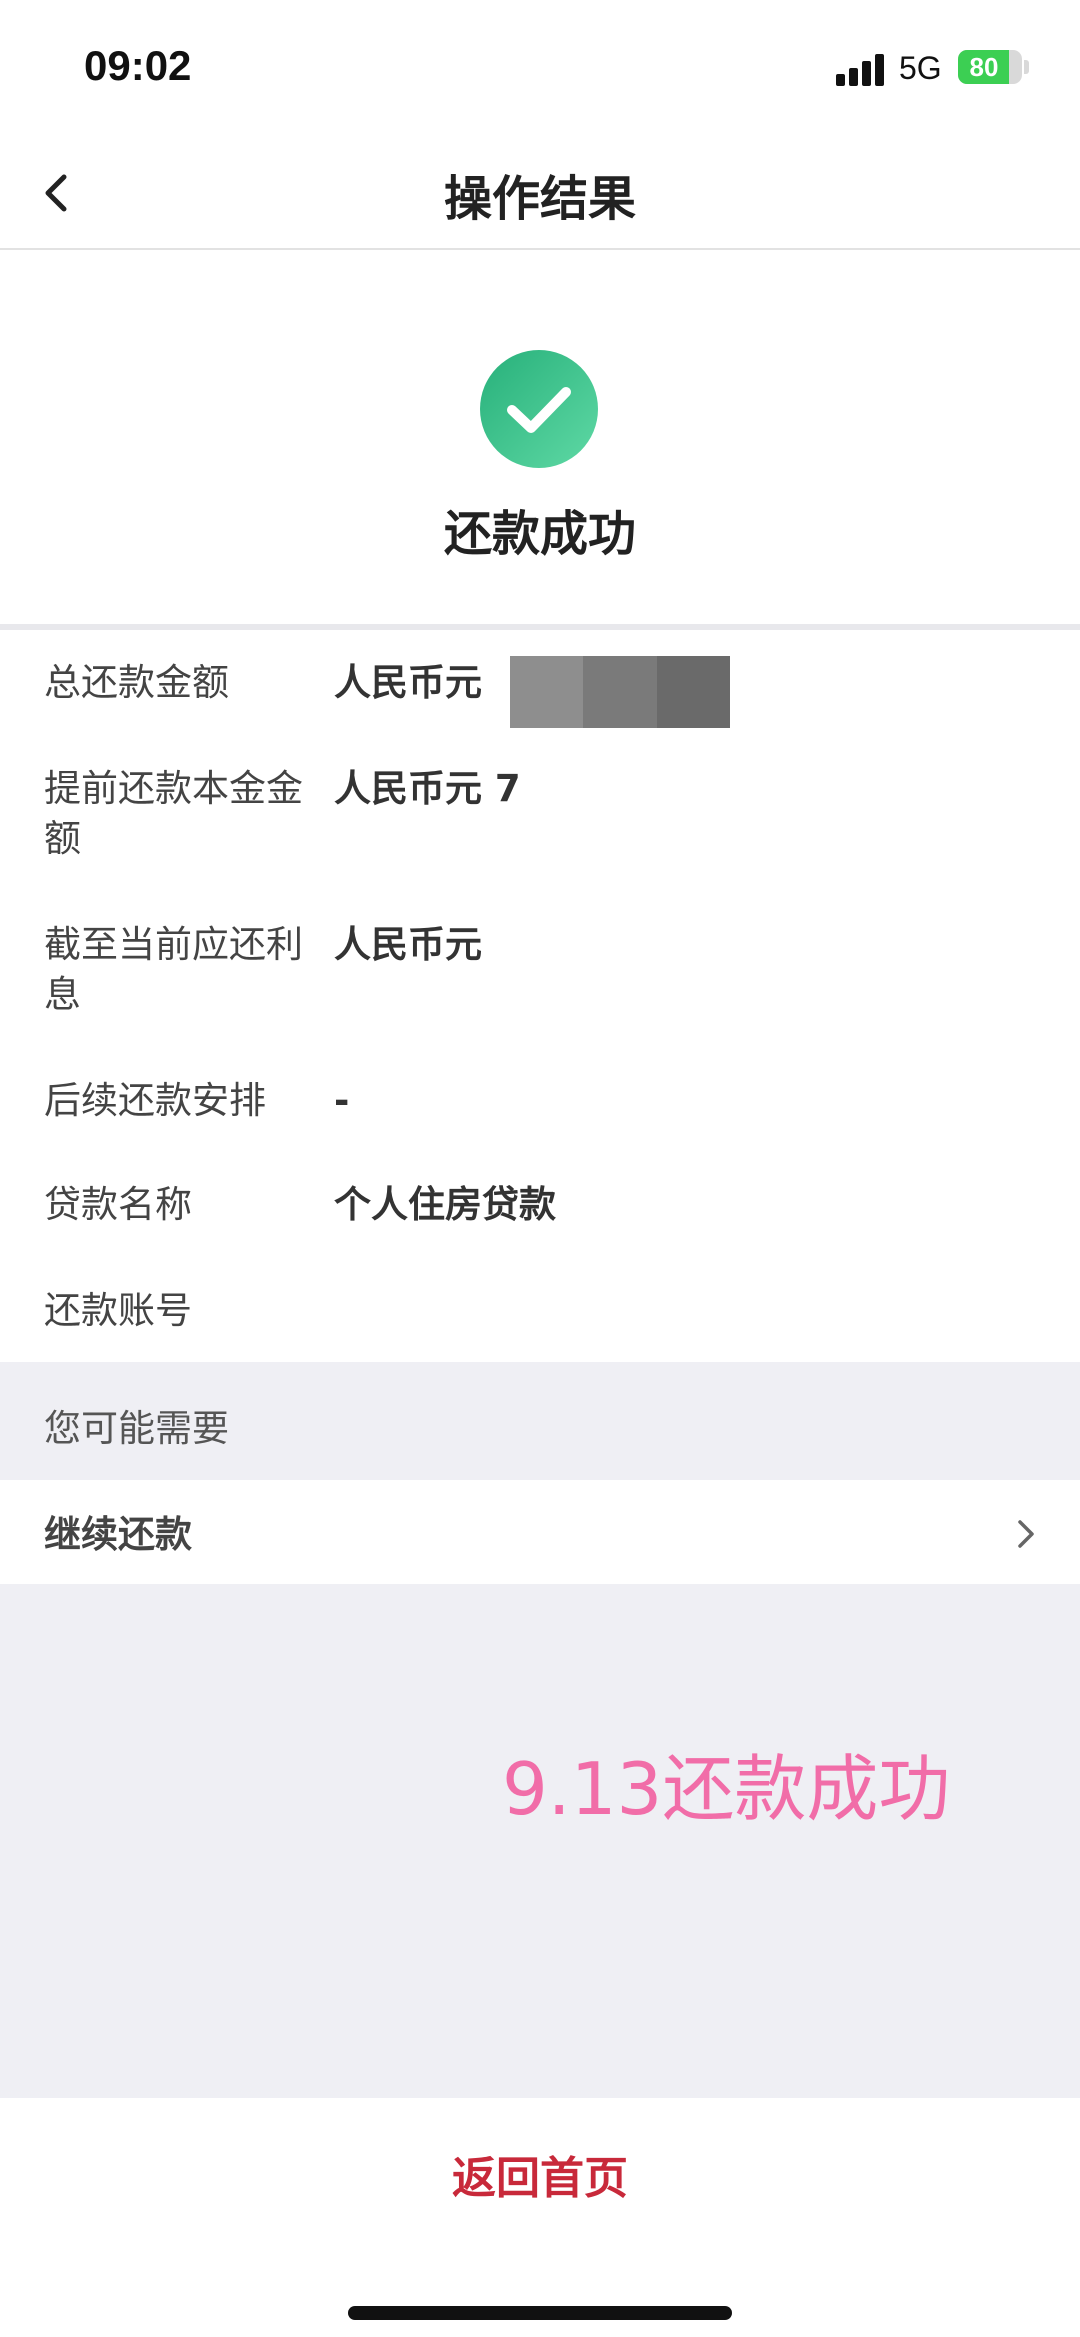 This screenshot has height=2337, width=1080. What do you see at coordinates (539, 534) in the screenshot?
I see `result-title: 还款成功` at bounding box center [539, 534].